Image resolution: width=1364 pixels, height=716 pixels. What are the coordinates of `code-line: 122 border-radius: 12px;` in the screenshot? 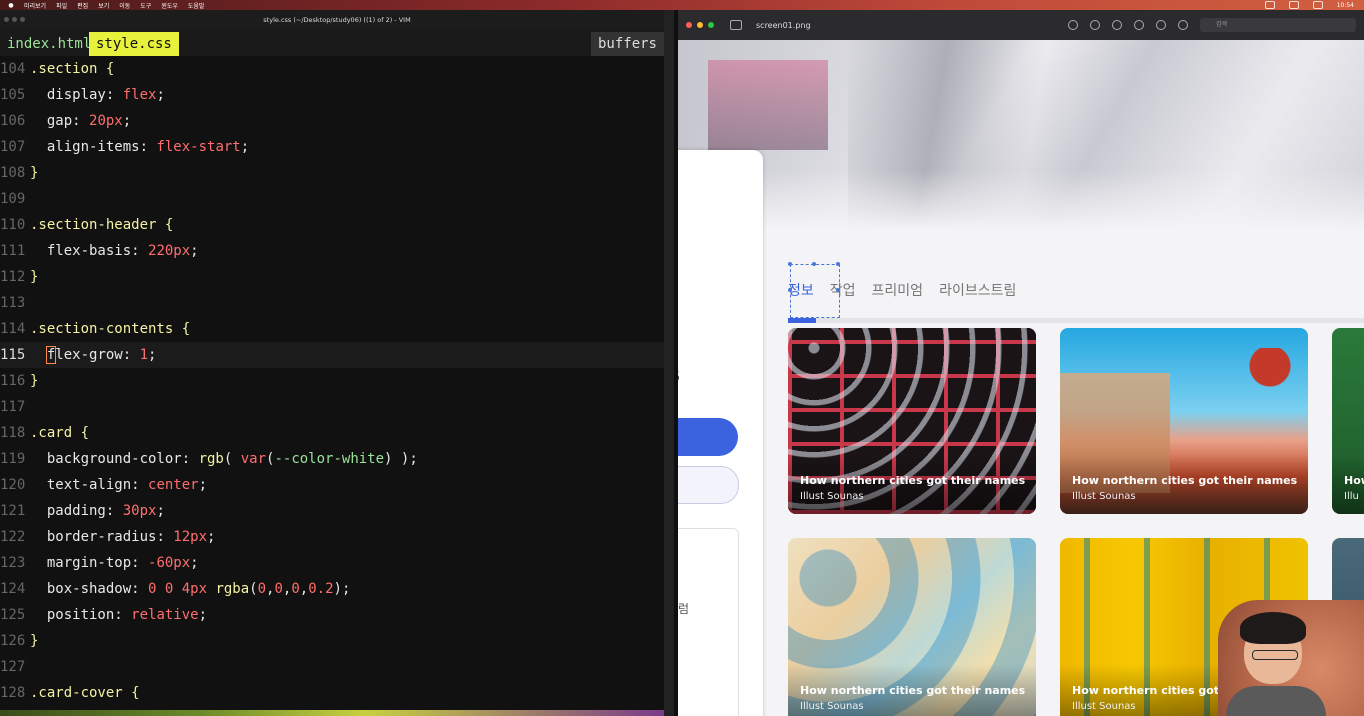 It's located at (332, 537).